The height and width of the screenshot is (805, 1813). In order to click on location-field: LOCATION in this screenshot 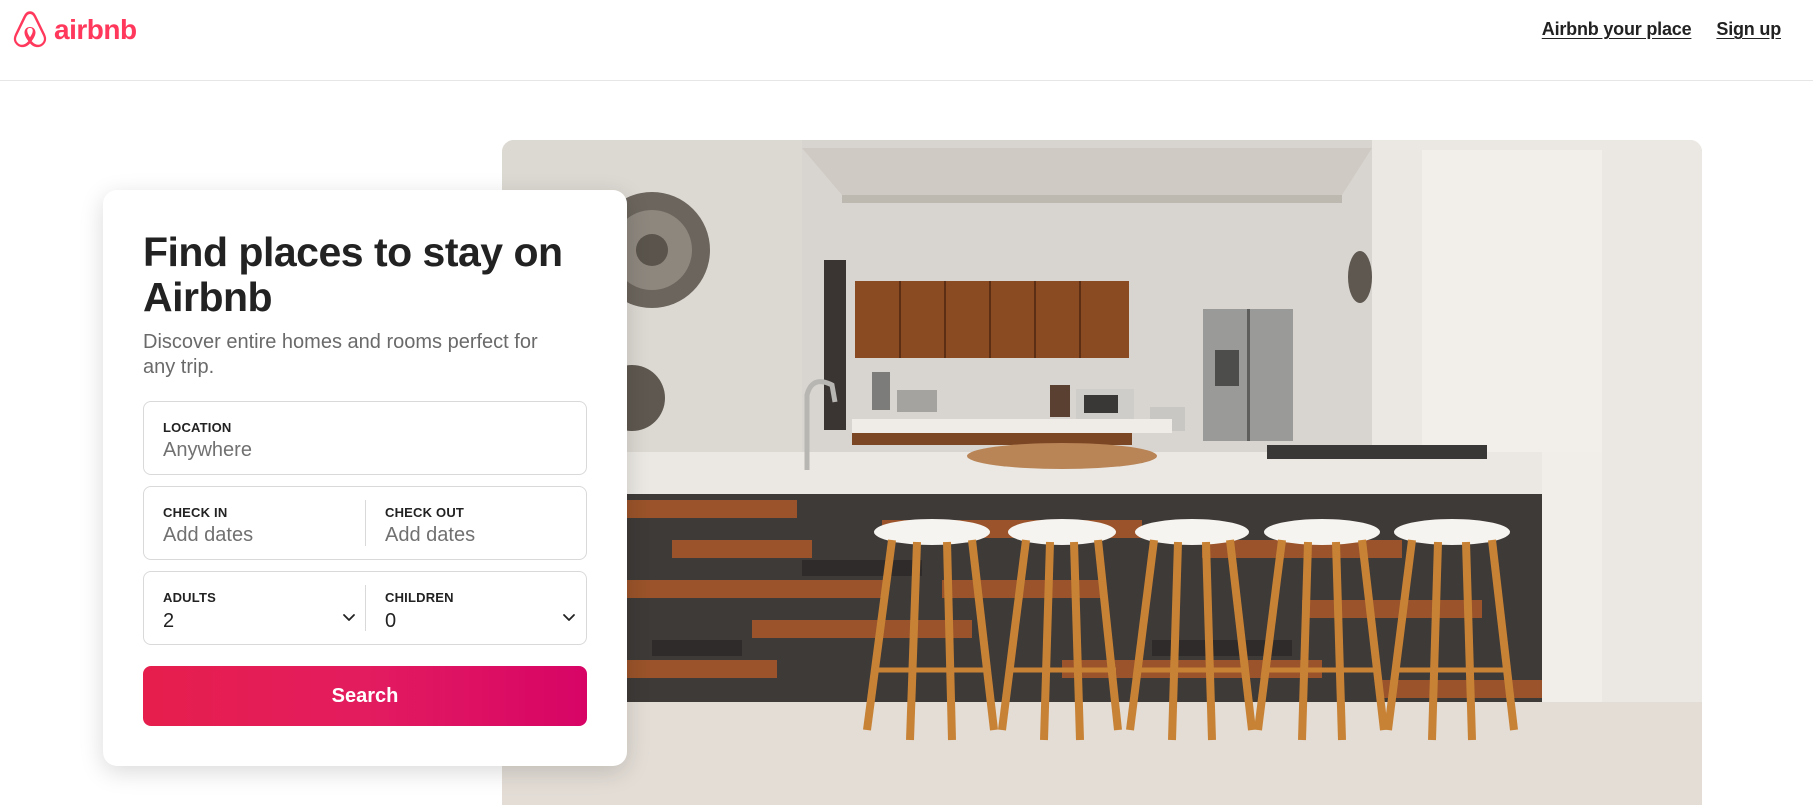, I will do `click(365, 438)`.